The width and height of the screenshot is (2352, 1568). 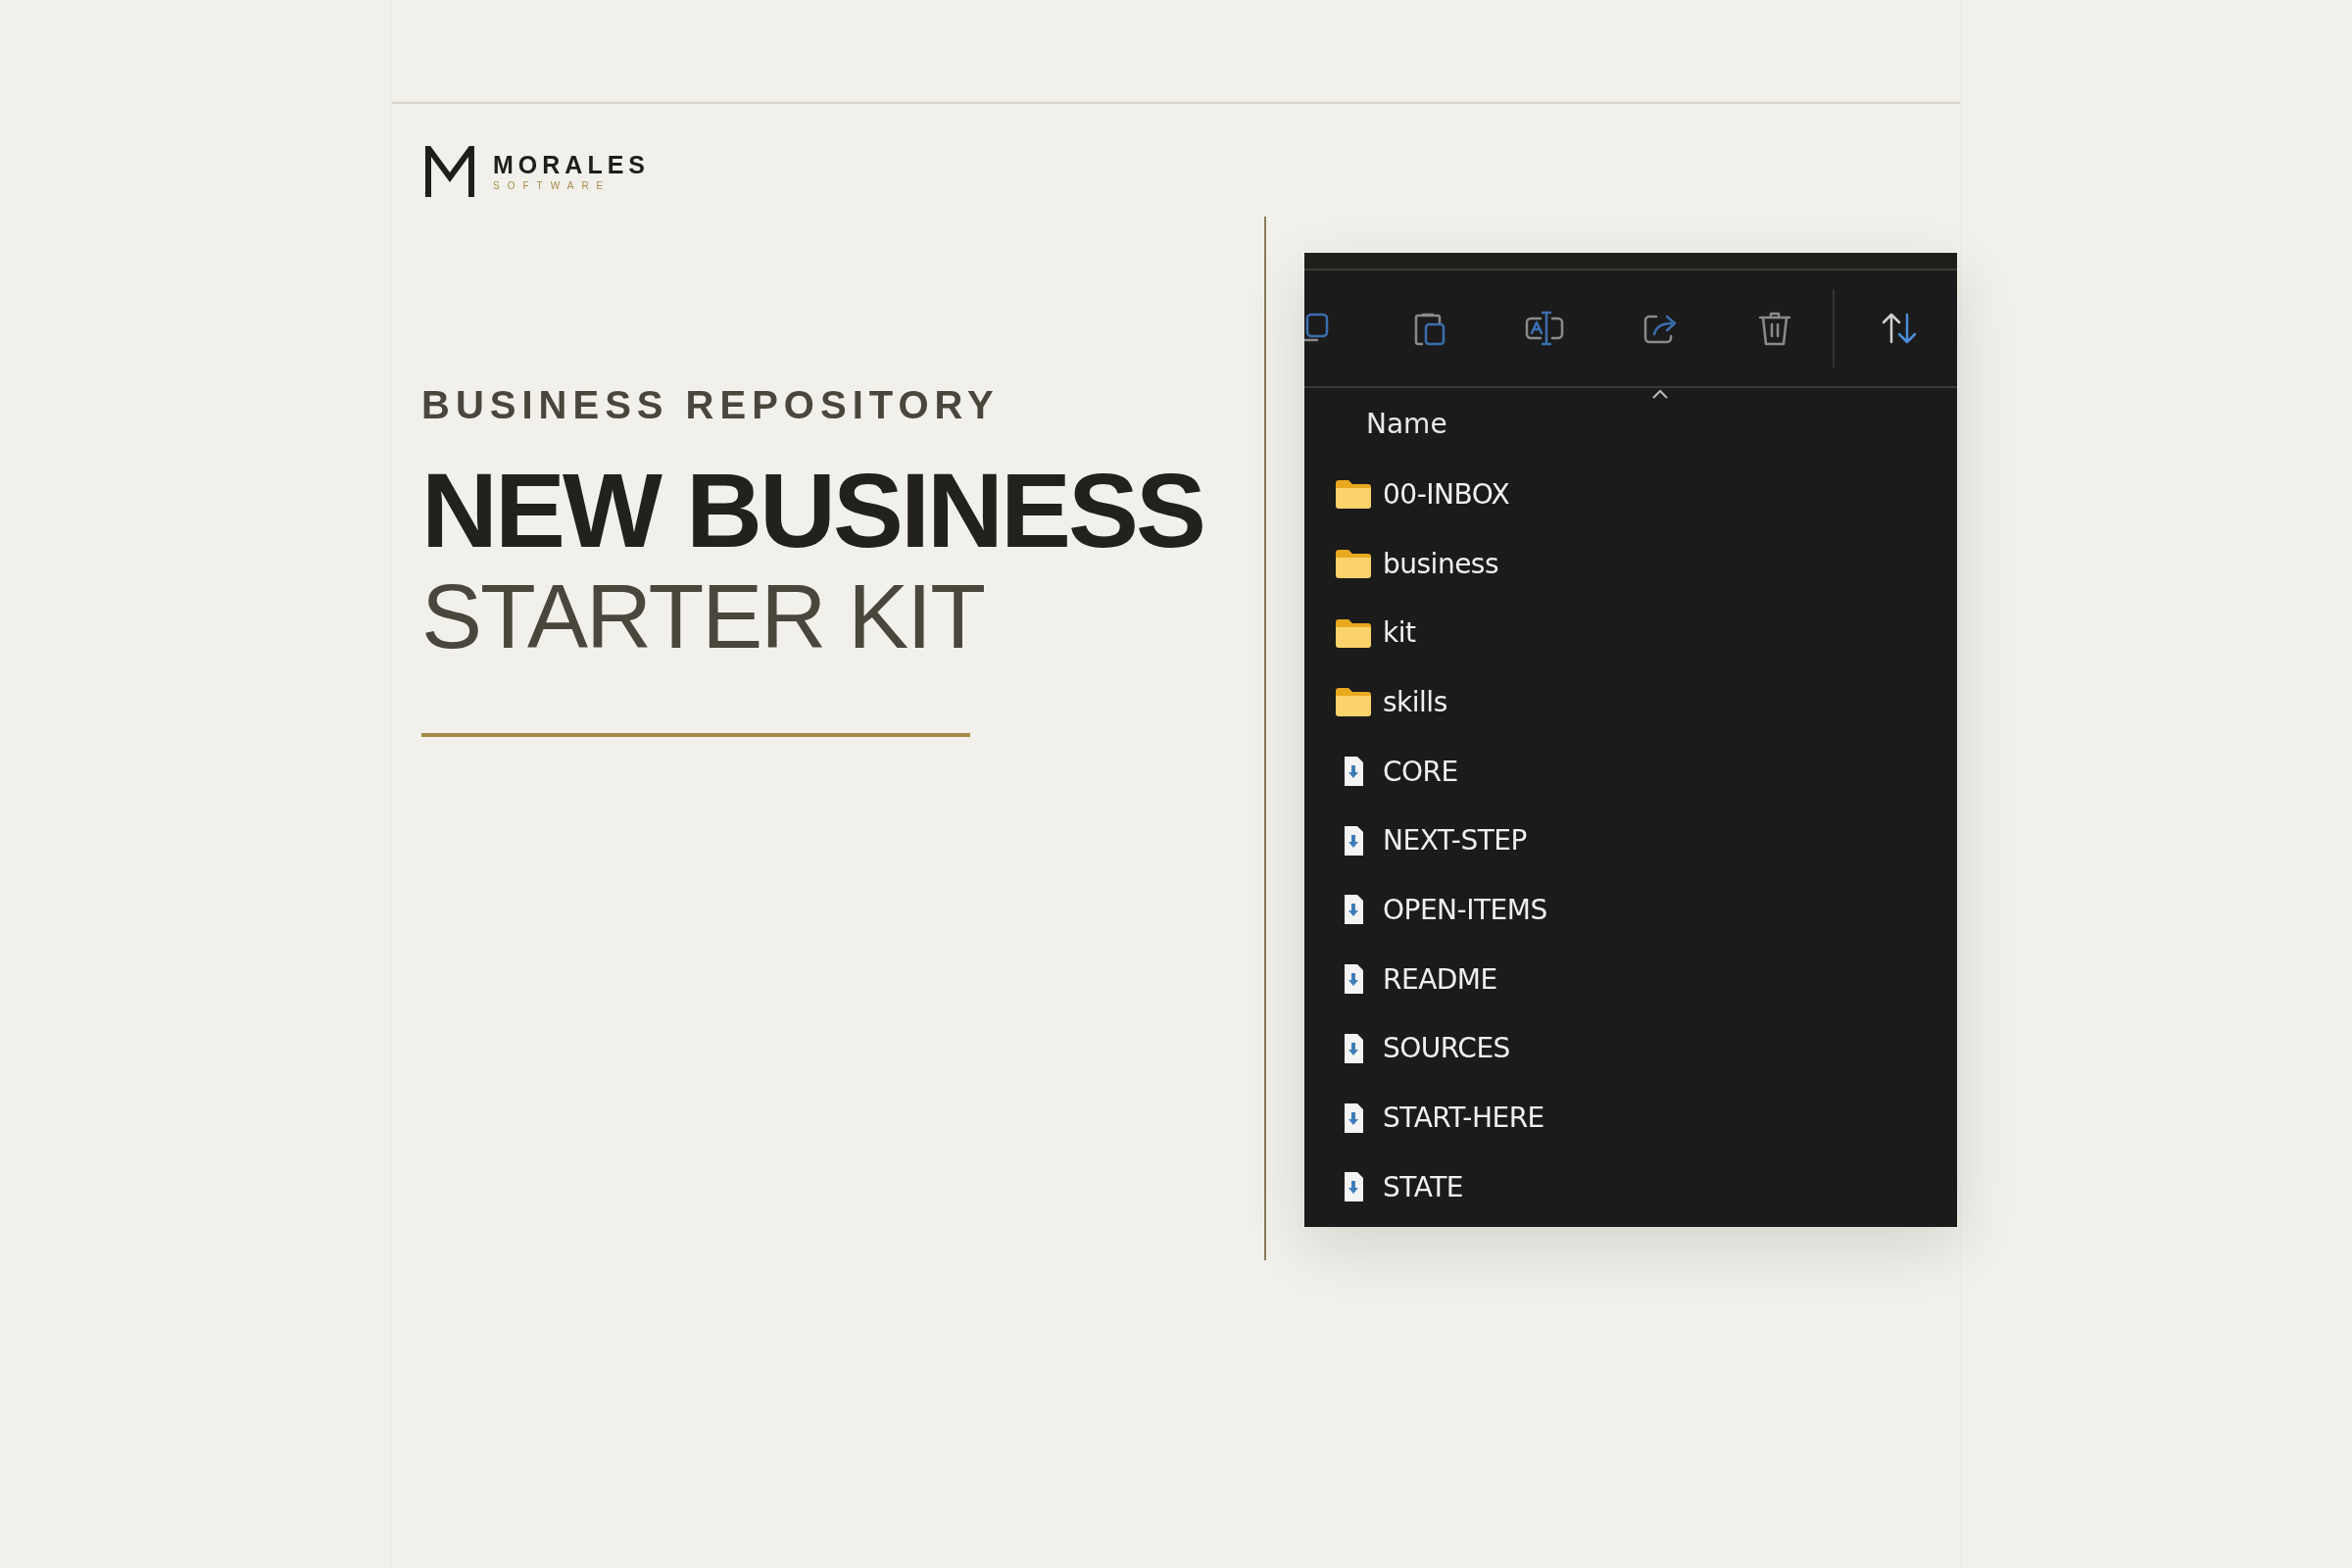 What do you see at coordinates (703, 616) in the screenshot?
I see `hero-subtitle: STARTER KIT` at bounding box center [703, 616].